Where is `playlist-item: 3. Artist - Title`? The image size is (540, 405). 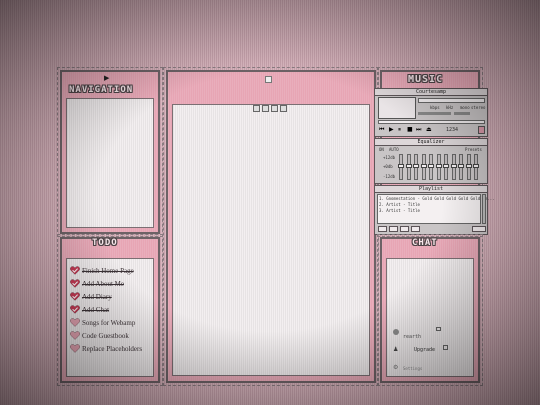
playlist-item: 3. Artist - Title is located at coordinates (399, 210).